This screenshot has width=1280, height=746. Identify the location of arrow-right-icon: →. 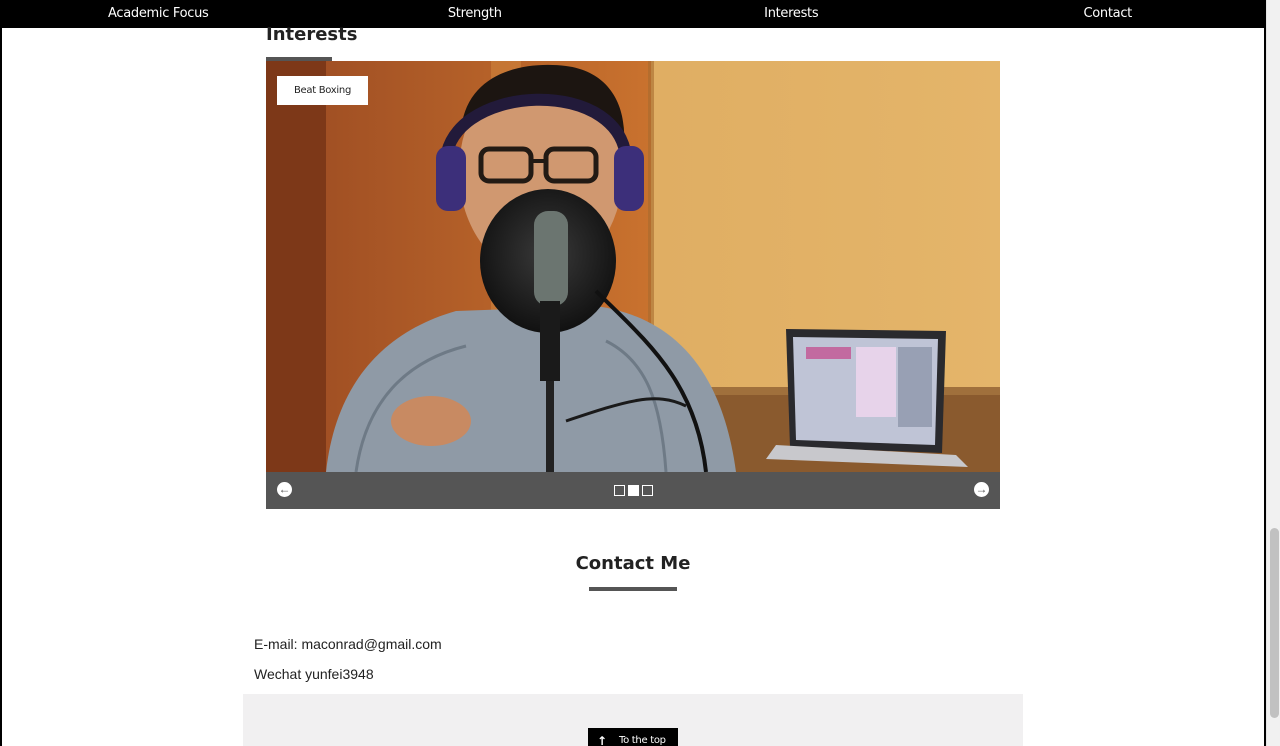
(981, 489).